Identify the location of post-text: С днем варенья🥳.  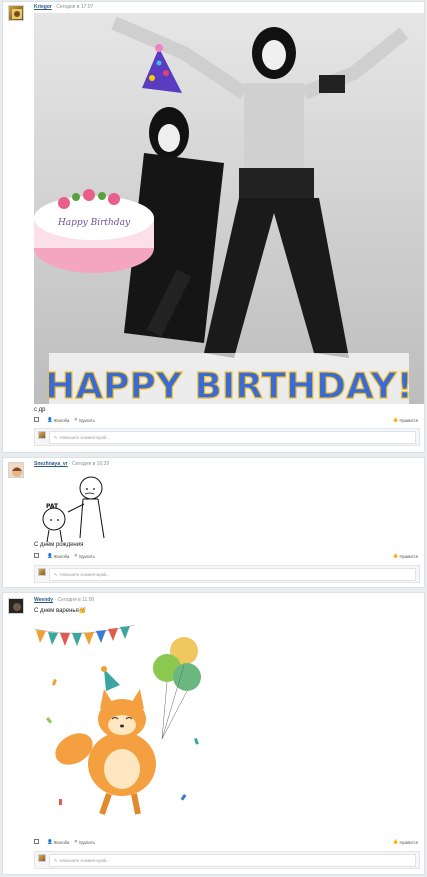
(60, 611).